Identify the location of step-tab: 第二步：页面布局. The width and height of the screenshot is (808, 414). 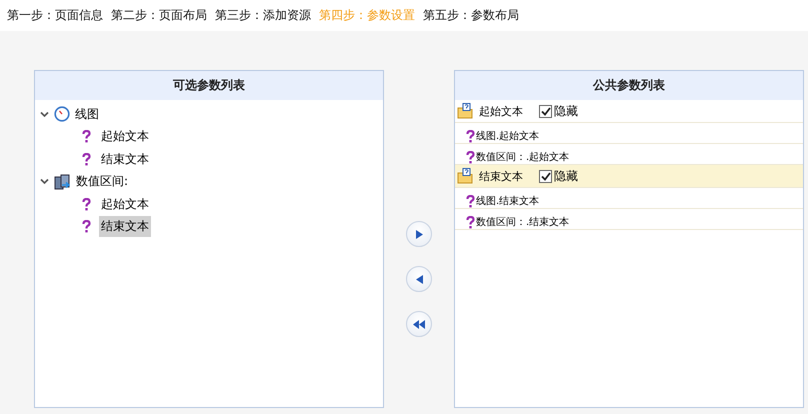
(159, 15).